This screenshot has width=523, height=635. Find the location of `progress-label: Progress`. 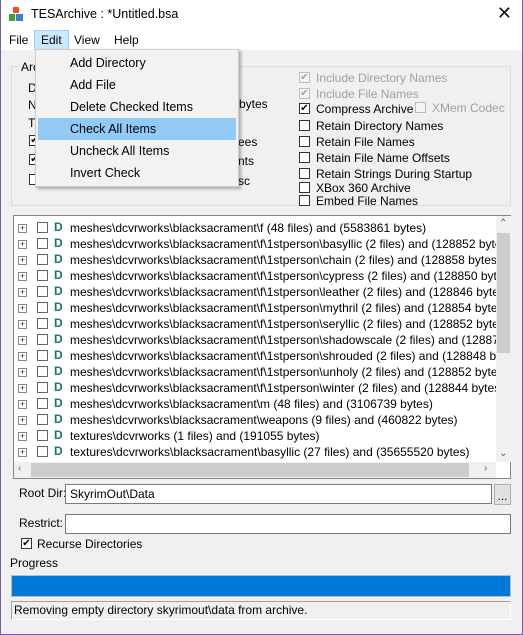

progress-label: Progress is located at coordinates (34, 563).